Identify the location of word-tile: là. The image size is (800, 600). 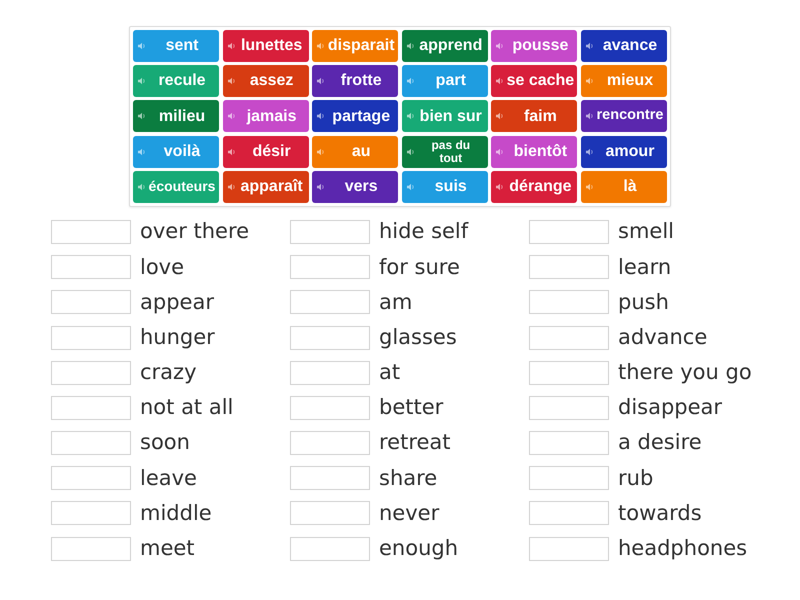
(623, 186).